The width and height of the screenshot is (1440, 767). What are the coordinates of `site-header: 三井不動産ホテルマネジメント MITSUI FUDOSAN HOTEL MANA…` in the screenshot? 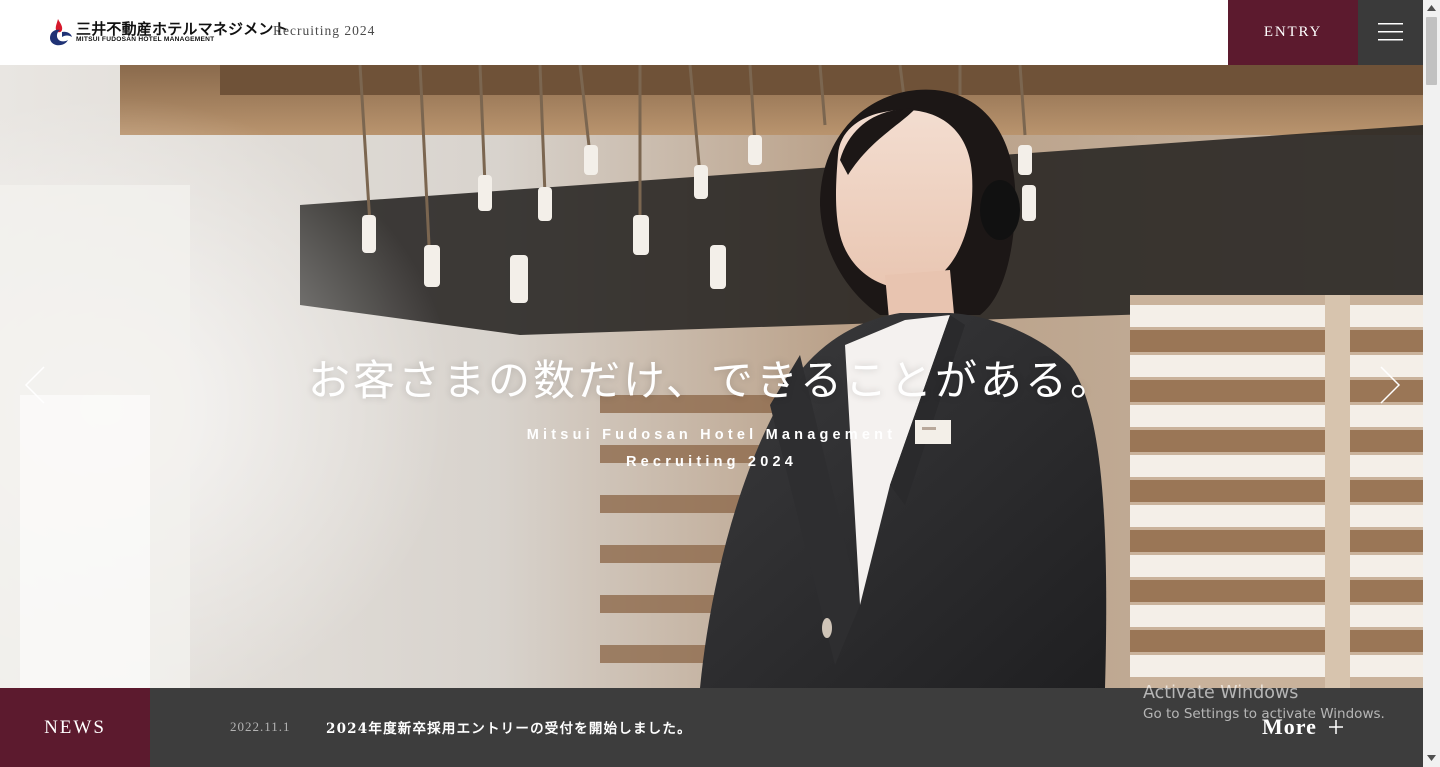 It's located at (711, 32).